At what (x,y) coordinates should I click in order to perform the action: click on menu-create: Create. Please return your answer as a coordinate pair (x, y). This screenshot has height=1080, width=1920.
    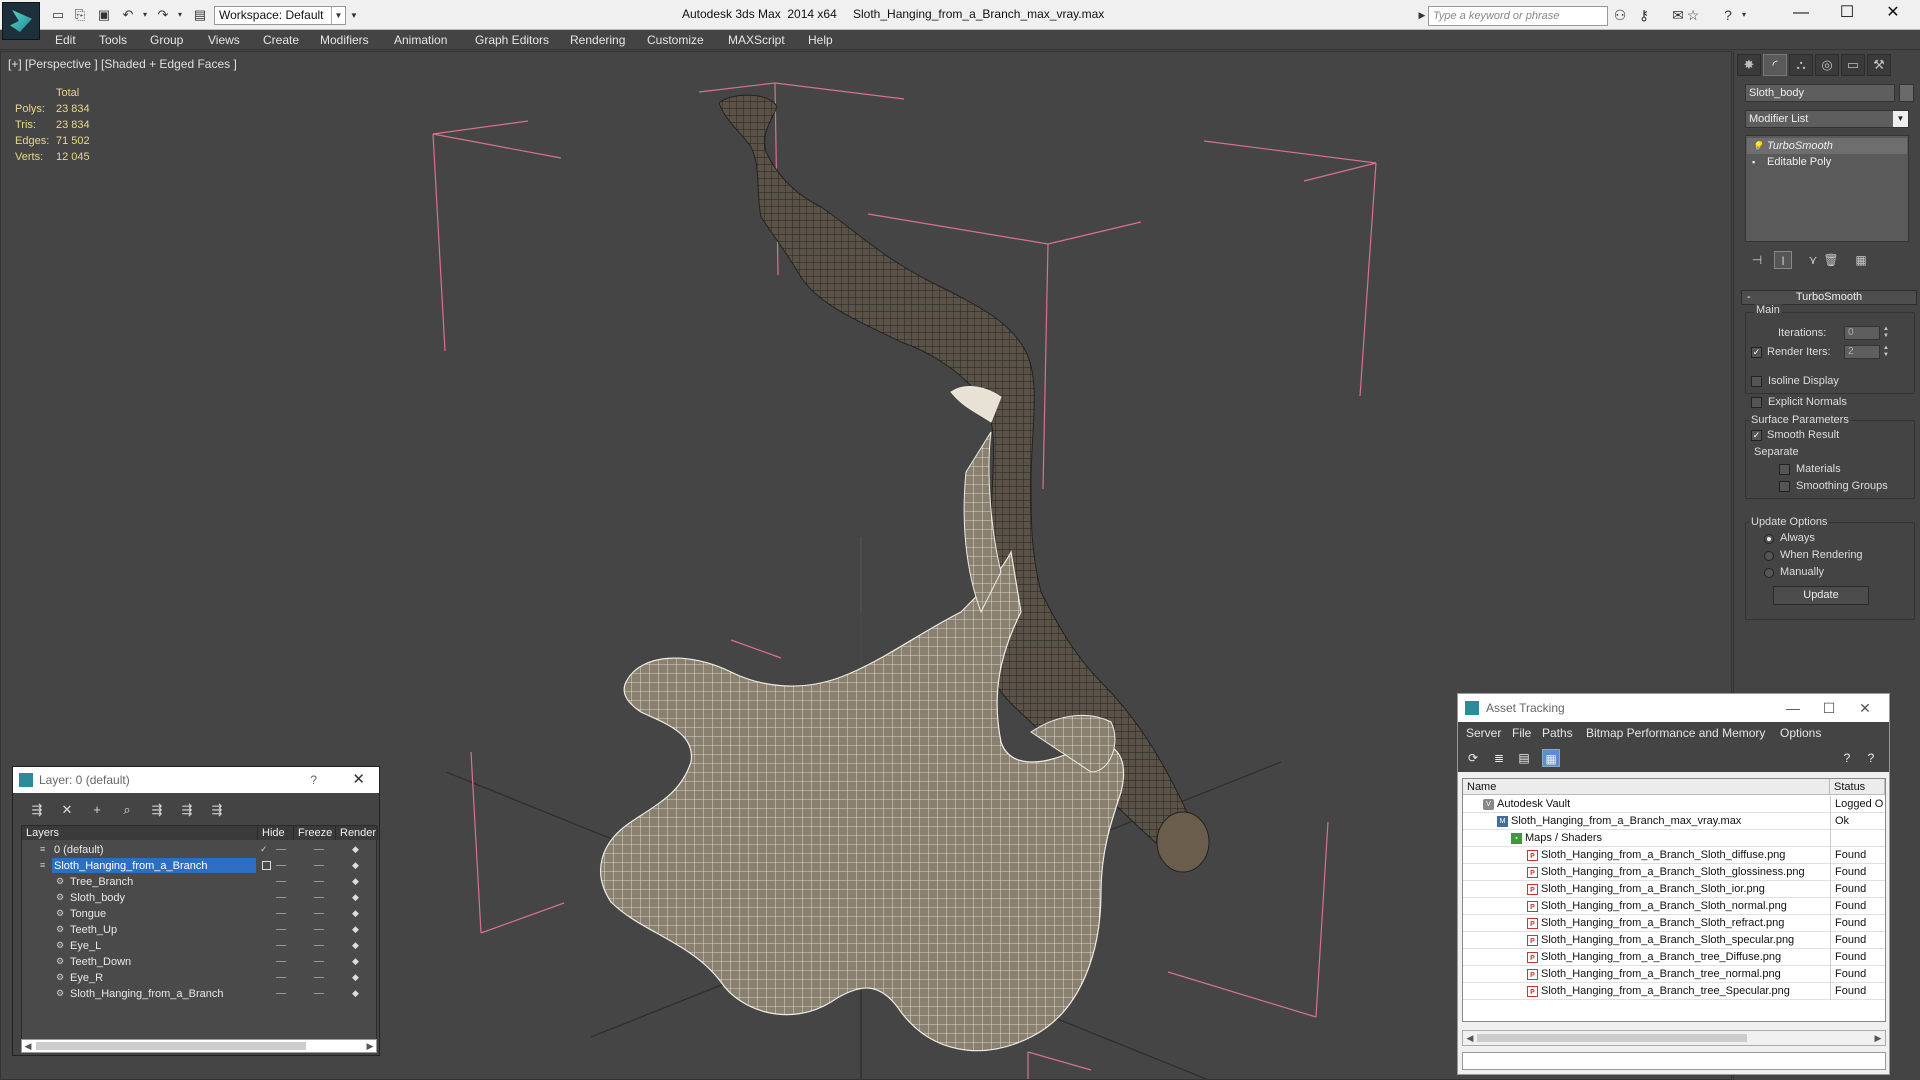
    Looking at the image, I should click on (281, 40).